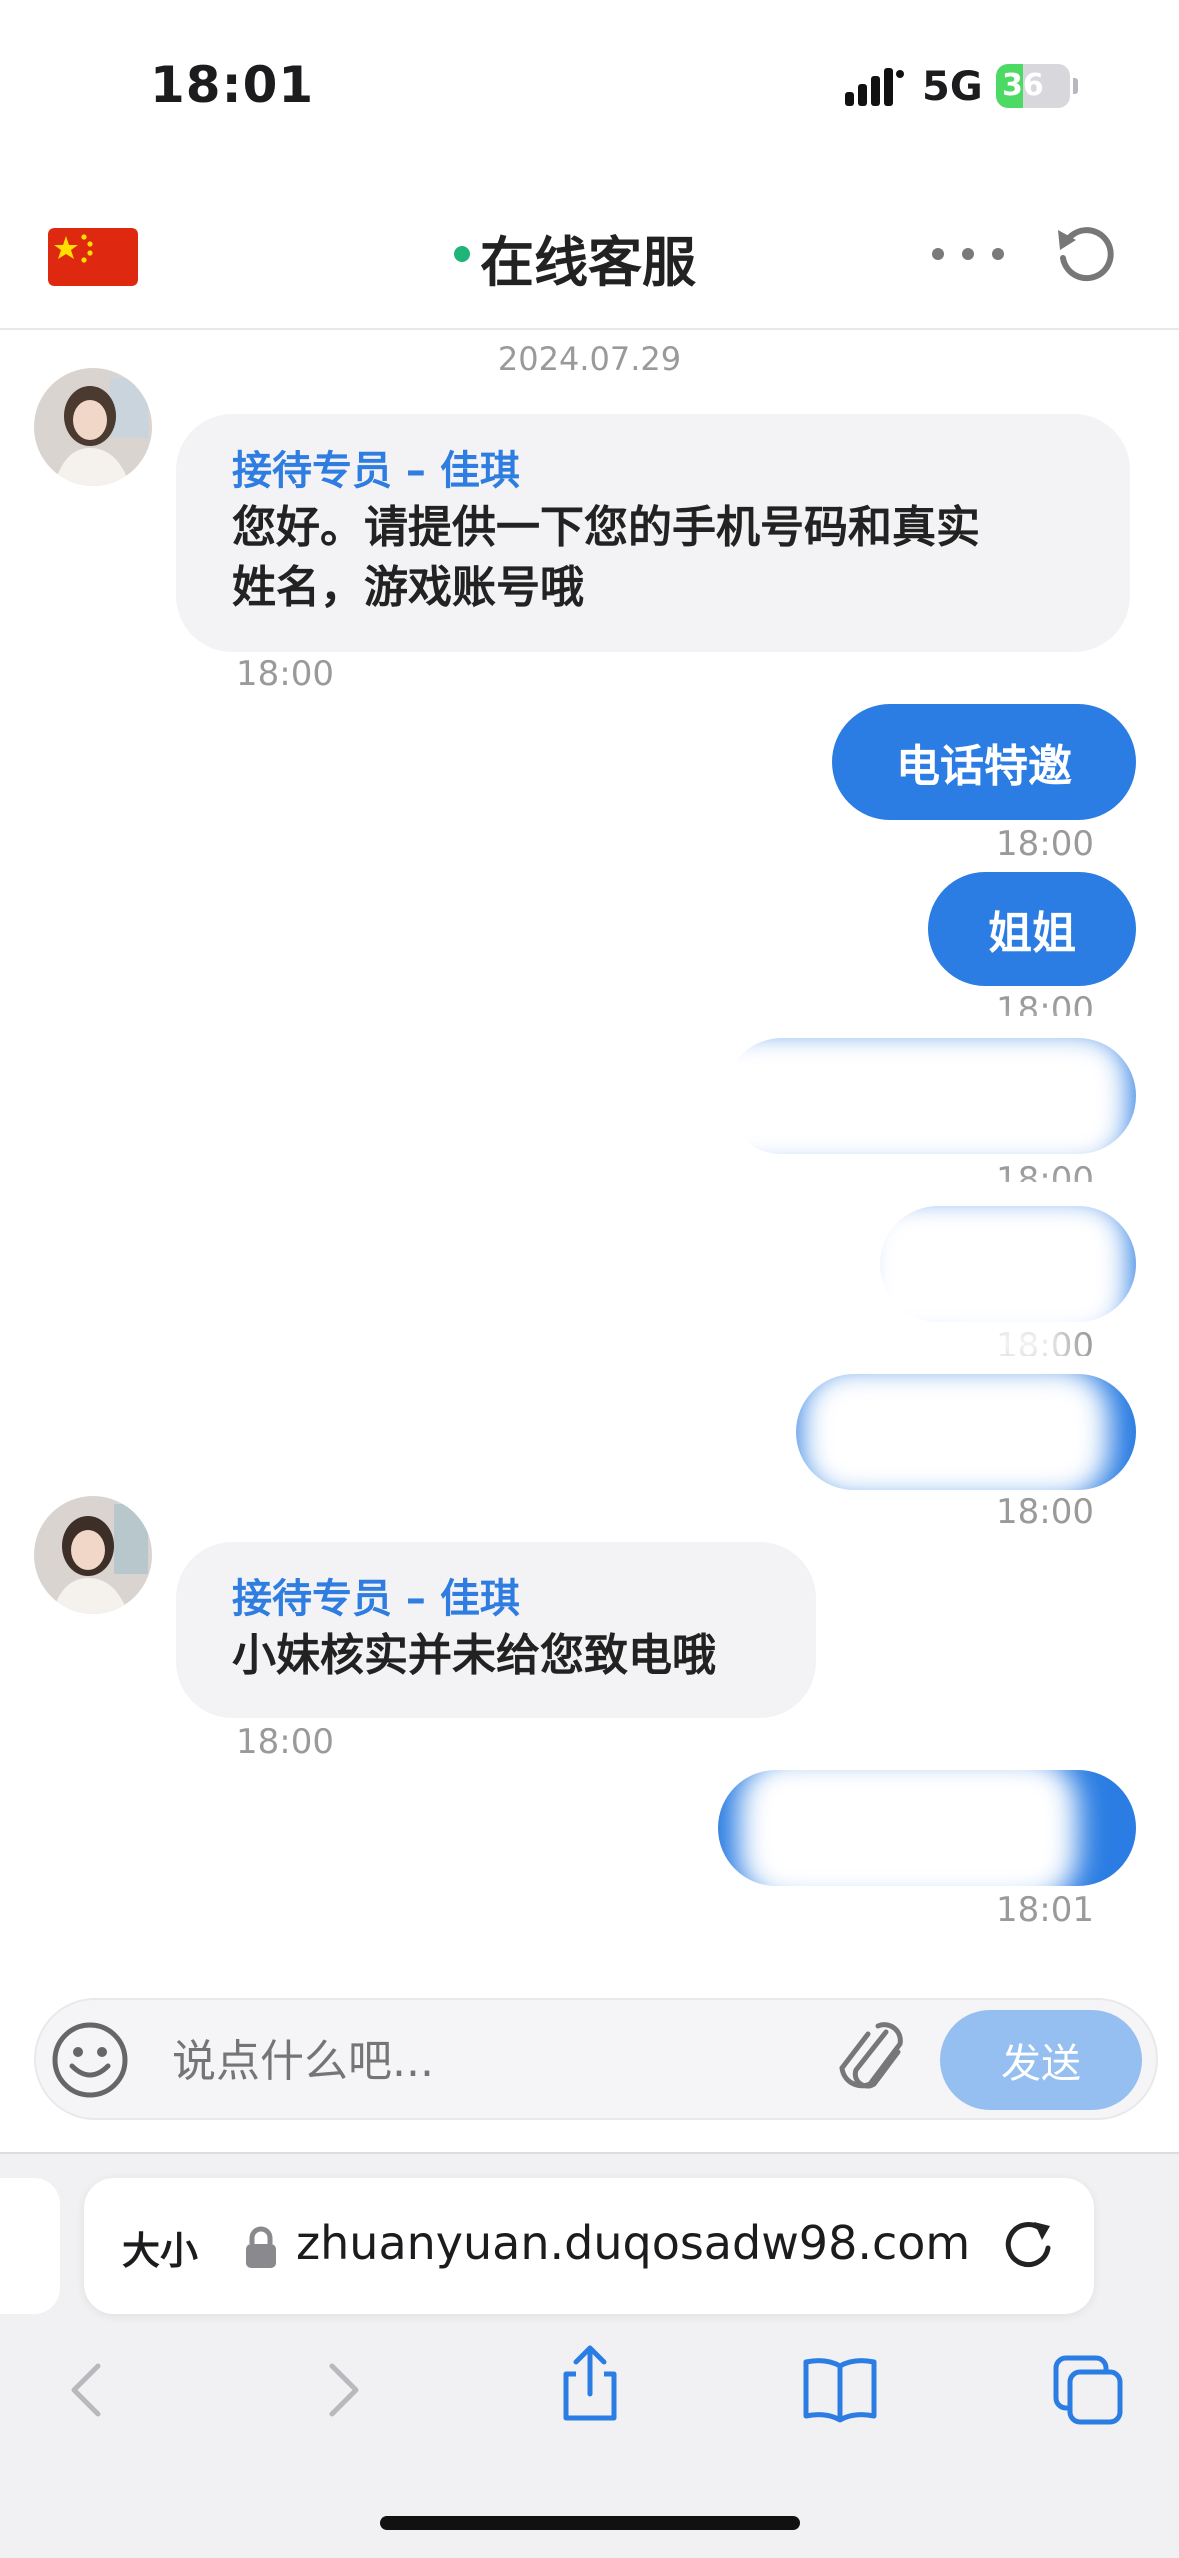 This screenshot has width=1179, height=2558. I want to click on page-title: 在线客服, so click(588, 262).